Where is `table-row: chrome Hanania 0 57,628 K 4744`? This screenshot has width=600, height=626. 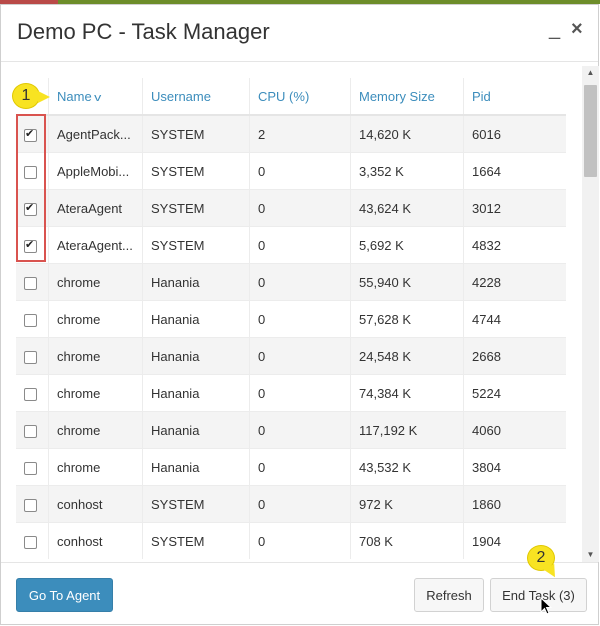 table-row: chrome Hanania 0 57,628 K 4744 is located at coordinates (291, 319).